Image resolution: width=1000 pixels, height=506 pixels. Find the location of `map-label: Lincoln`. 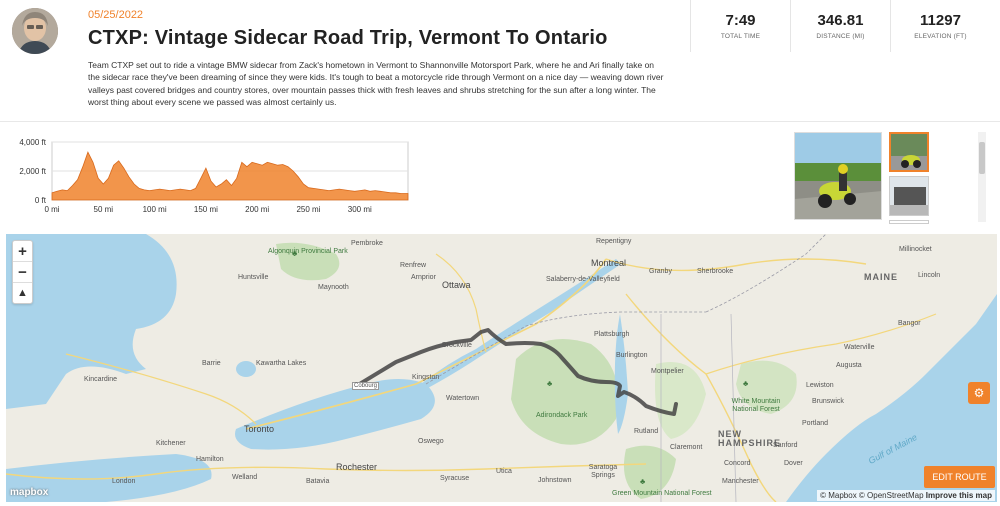

map-label: Lincoln is located at coordinates (929, 275).